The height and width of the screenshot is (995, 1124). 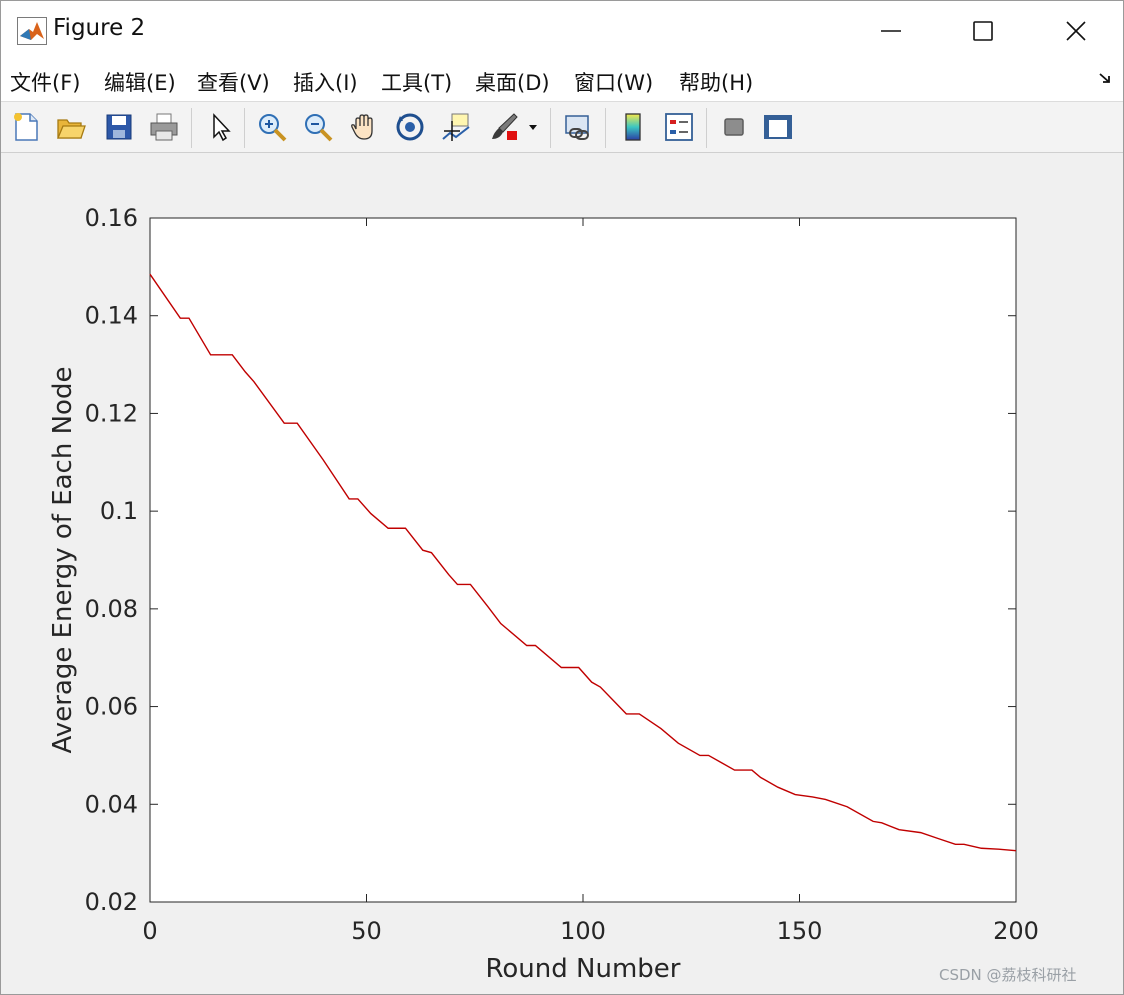 I want to click on hide-plot-tools-button, so click(x=734, y=127).